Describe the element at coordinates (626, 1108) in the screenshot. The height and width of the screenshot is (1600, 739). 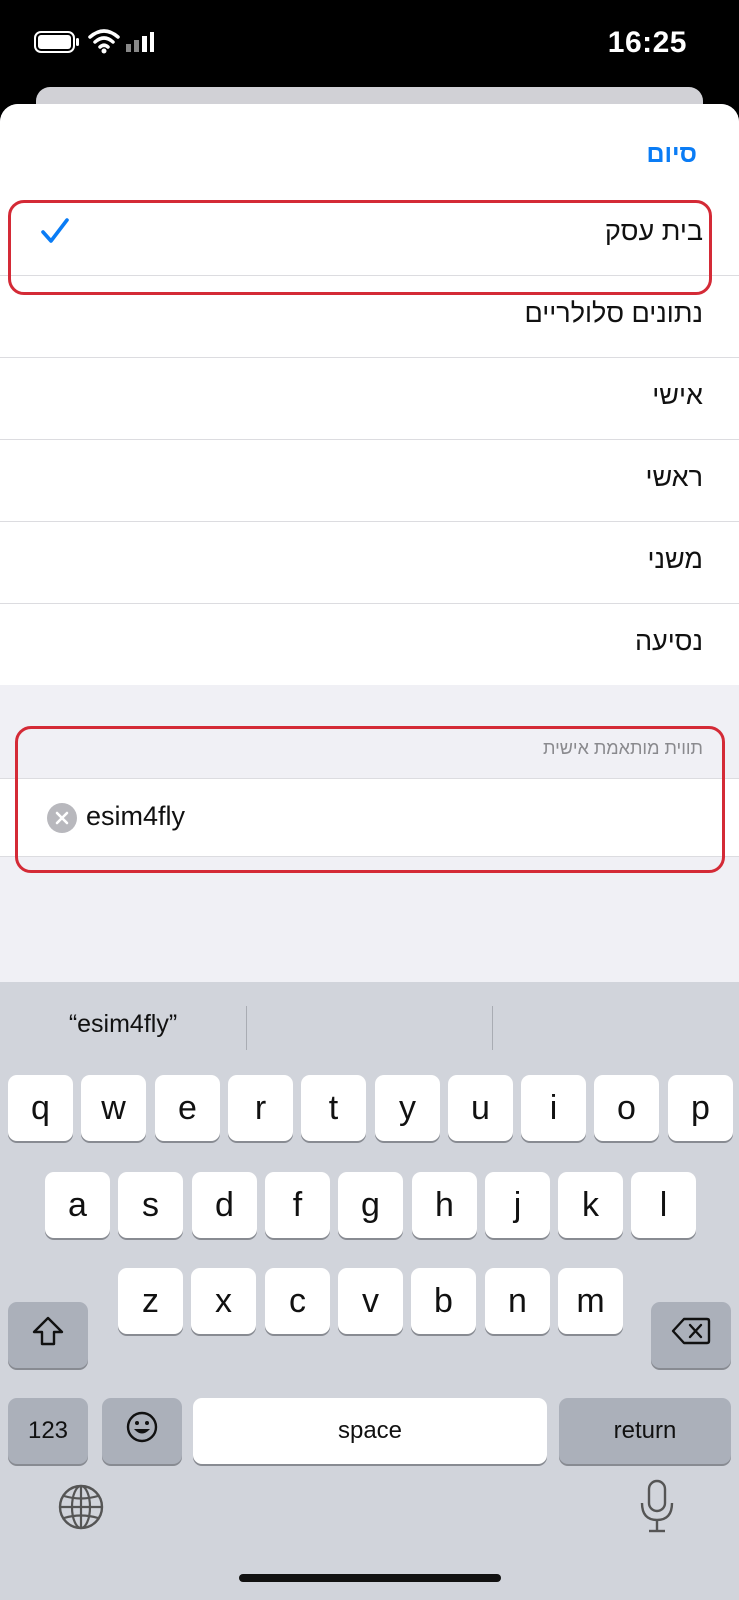
I see `key-o: o` at that location.